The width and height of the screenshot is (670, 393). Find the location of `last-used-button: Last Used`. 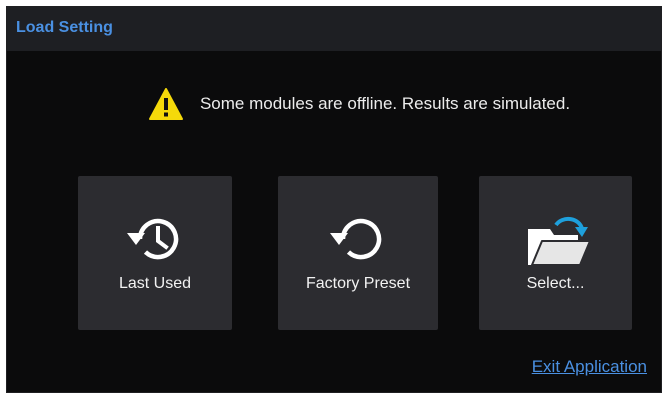

last-used-button: Last Used is located at coordinates (155, 253).